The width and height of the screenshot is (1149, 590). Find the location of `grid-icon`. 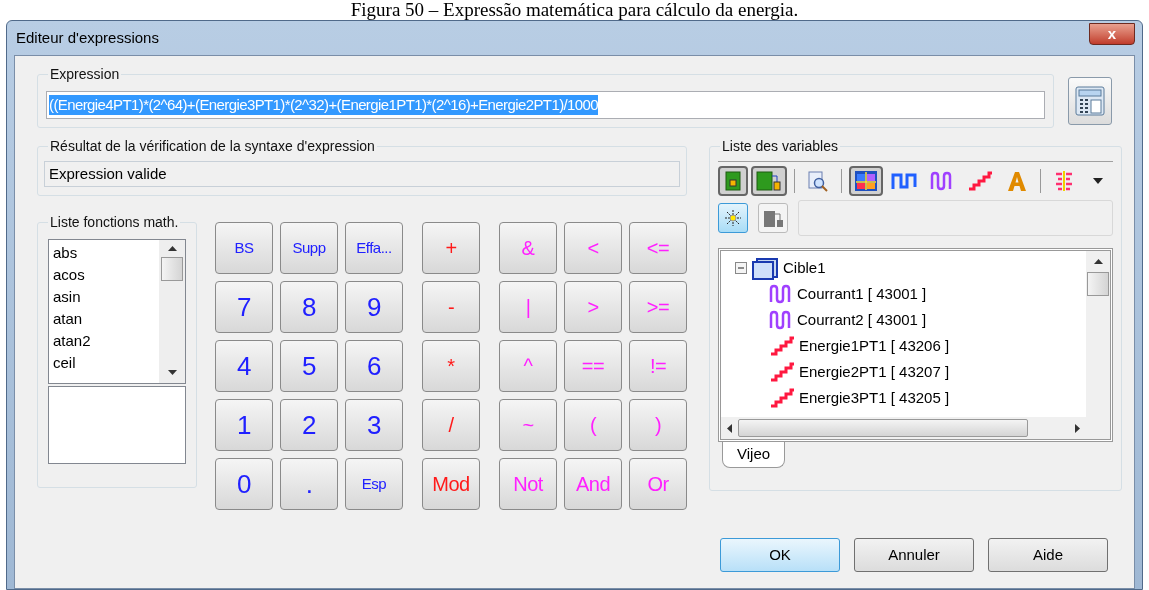

grid-icon is located at coordinates (866, 181).